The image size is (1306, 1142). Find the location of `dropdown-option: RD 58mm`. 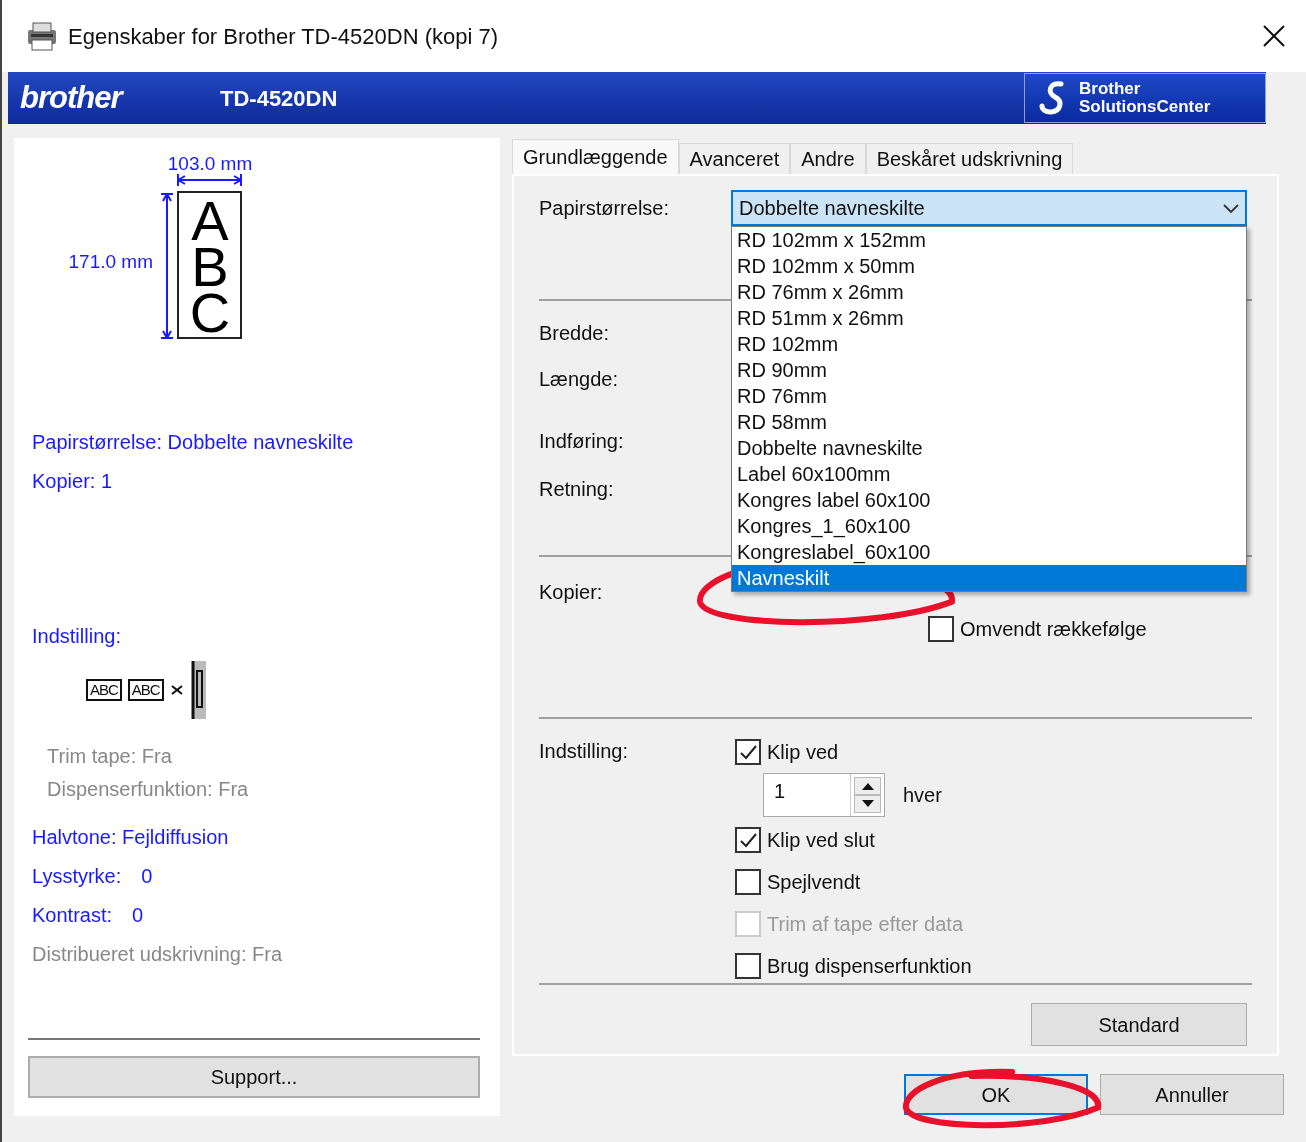

dropdown-option: RD 58mm is located at coordinates (989, 422).